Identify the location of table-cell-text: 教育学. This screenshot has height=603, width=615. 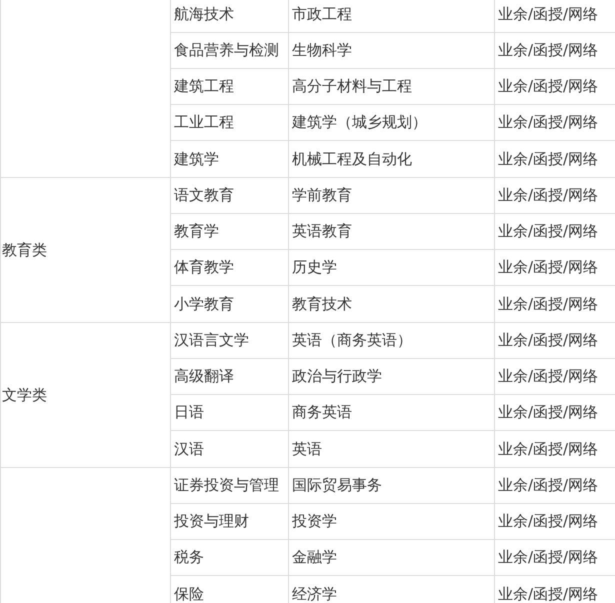
(196, 231).